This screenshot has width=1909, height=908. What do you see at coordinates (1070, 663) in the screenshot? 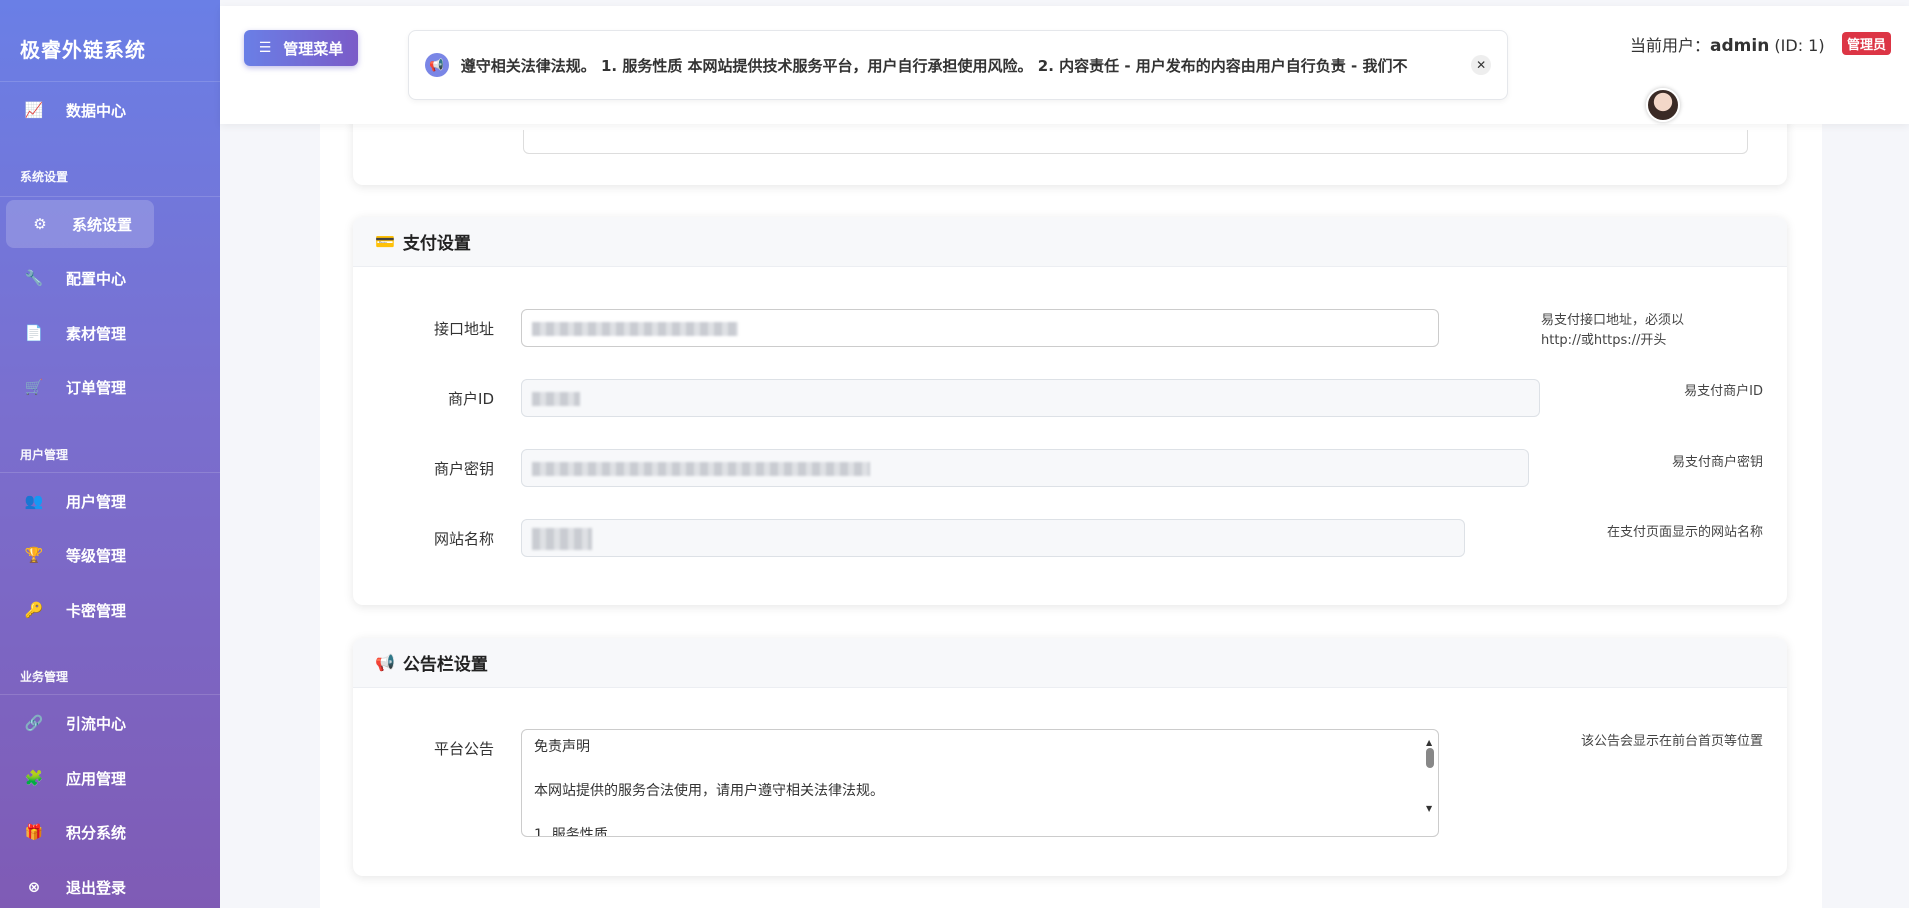
I see `notice-card-header: 📢 公告栏设置` at bounding box center [1070, 663].